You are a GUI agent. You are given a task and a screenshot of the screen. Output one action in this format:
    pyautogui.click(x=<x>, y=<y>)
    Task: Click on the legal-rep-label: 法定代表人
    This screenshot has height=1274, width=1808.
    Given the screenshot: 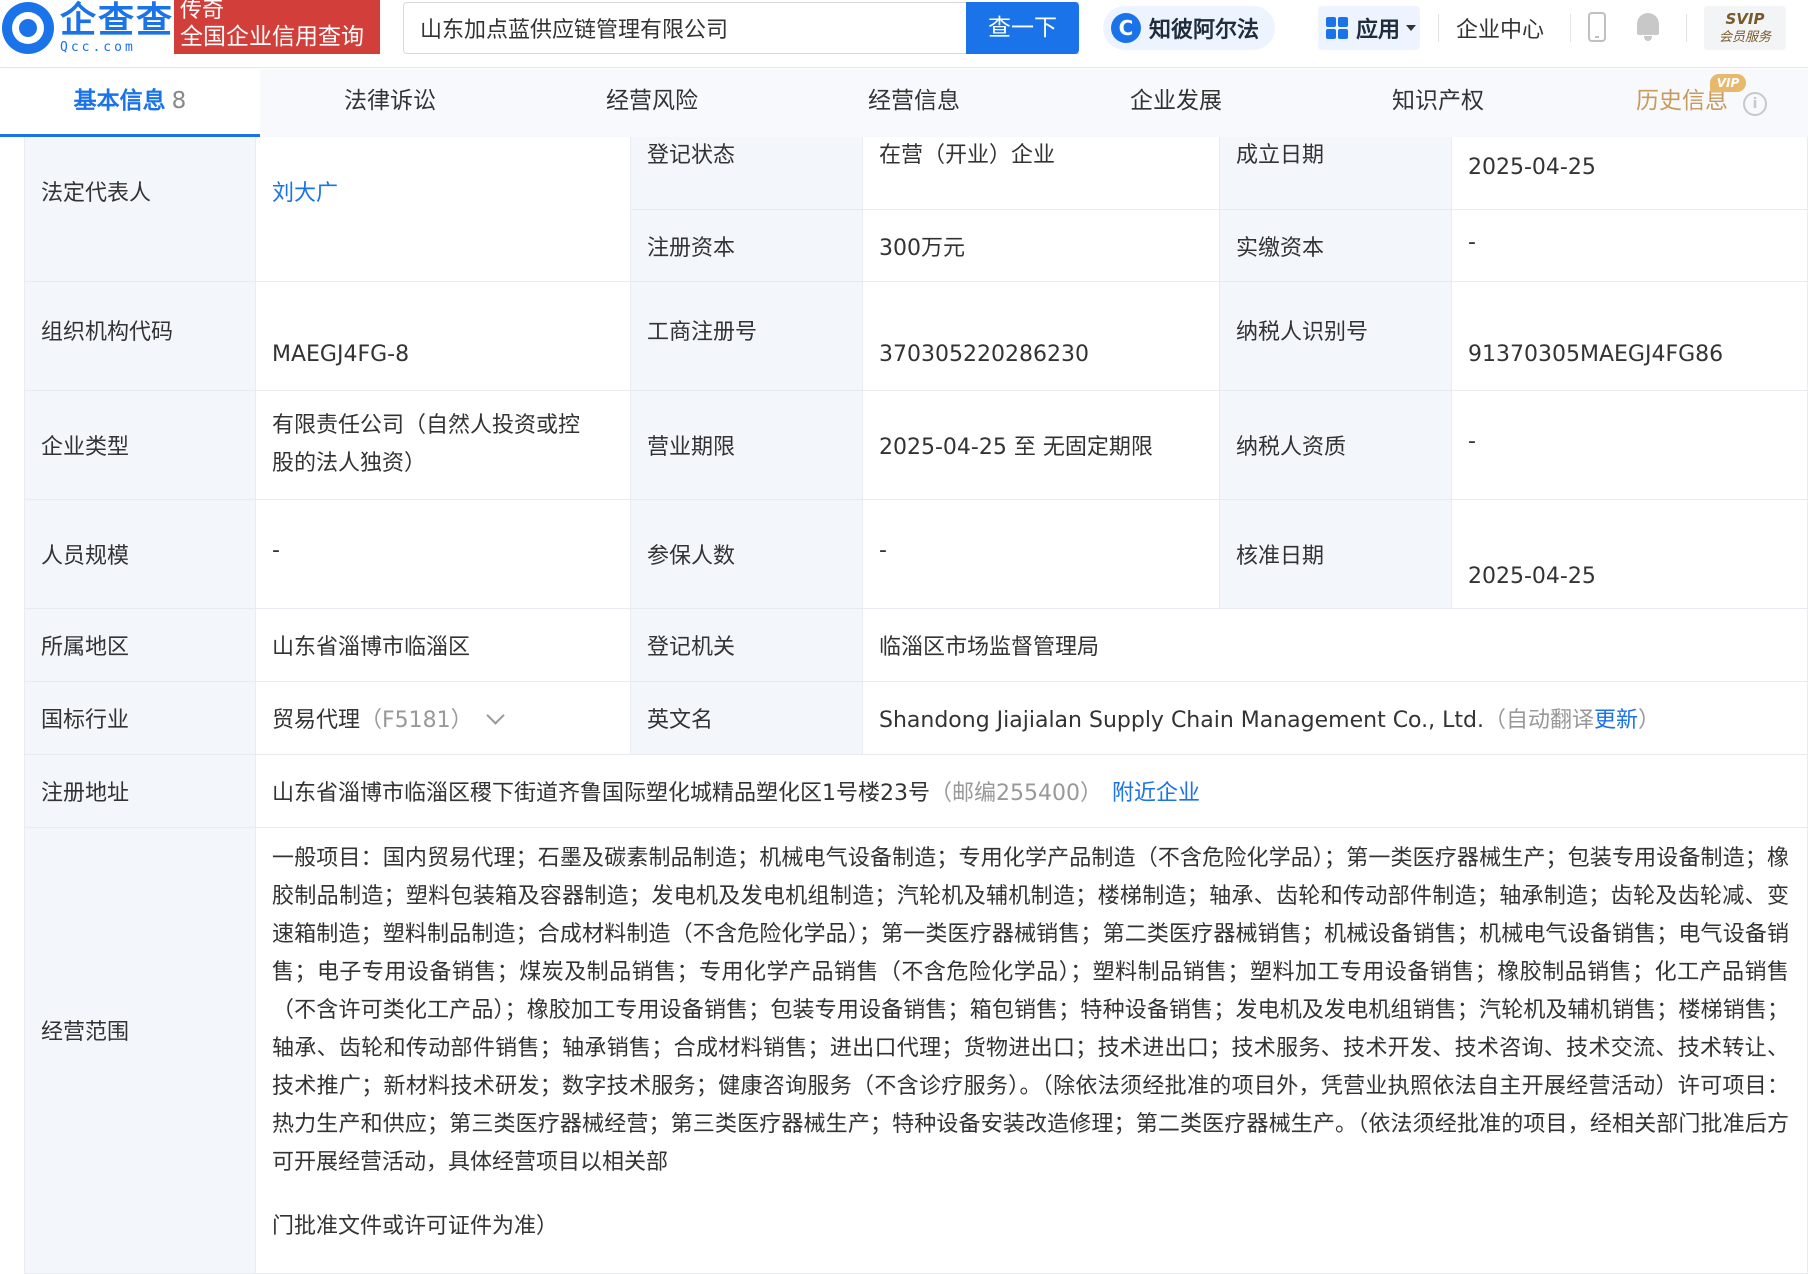 What is the action you would take?
    pyautogui.click(x=140, y=209)
    